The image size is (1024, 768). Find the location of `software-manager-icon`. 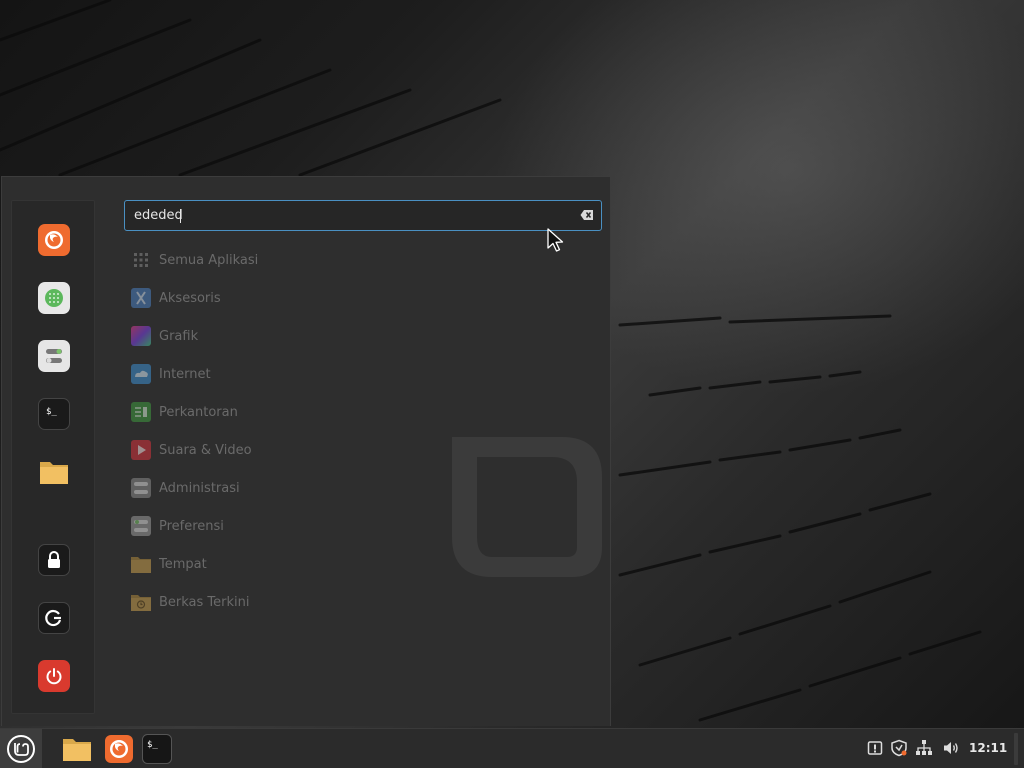

software-manager-icon is located at coordinates (54, 298).